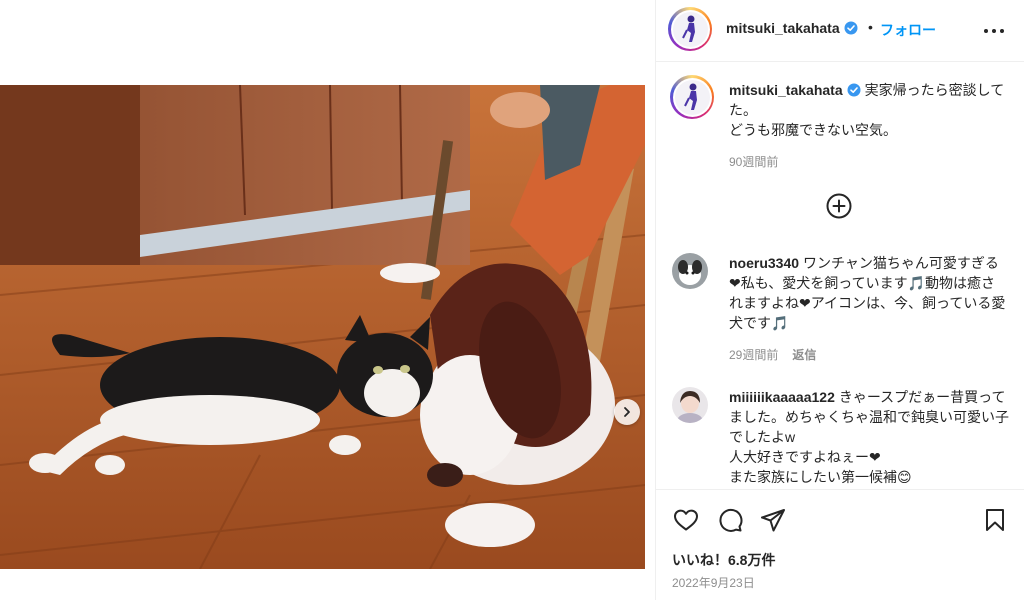 This screenshot has height=600, width=1024. Describe the element at coordinates (804, 355) in the screenshot. I see `reply-button: 返信` at that location.